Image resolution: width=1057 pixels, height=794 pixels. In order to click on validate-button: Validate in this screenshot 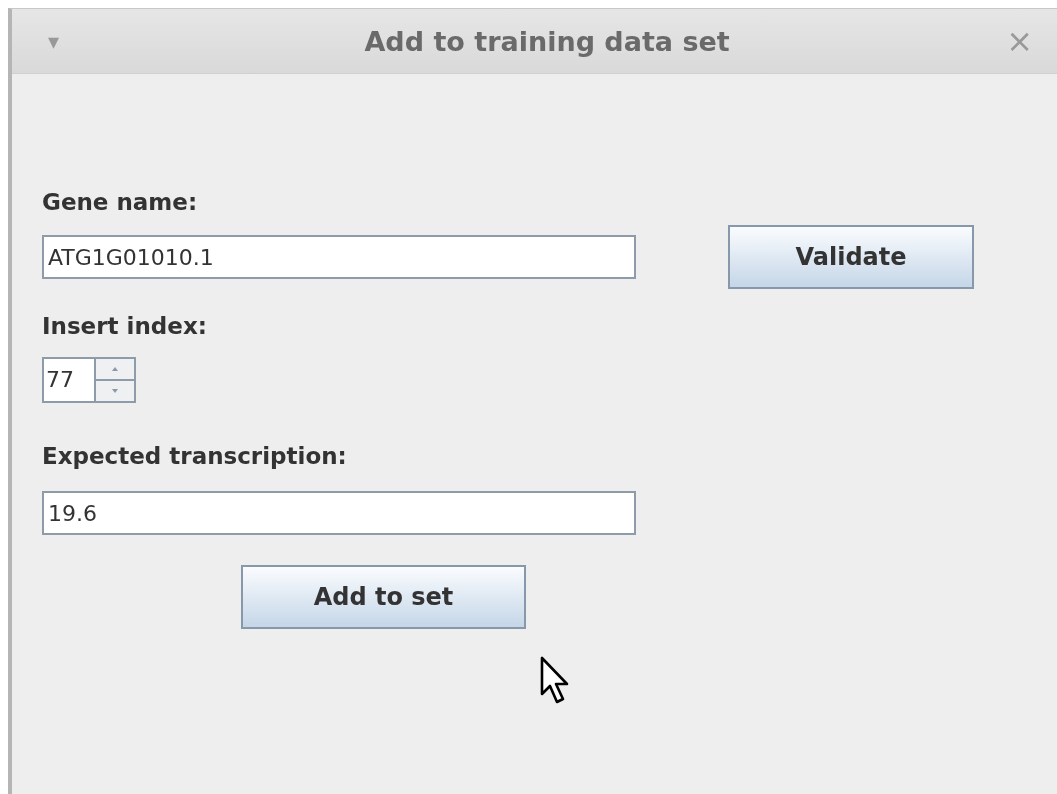, I will do `click(851, 257)`.